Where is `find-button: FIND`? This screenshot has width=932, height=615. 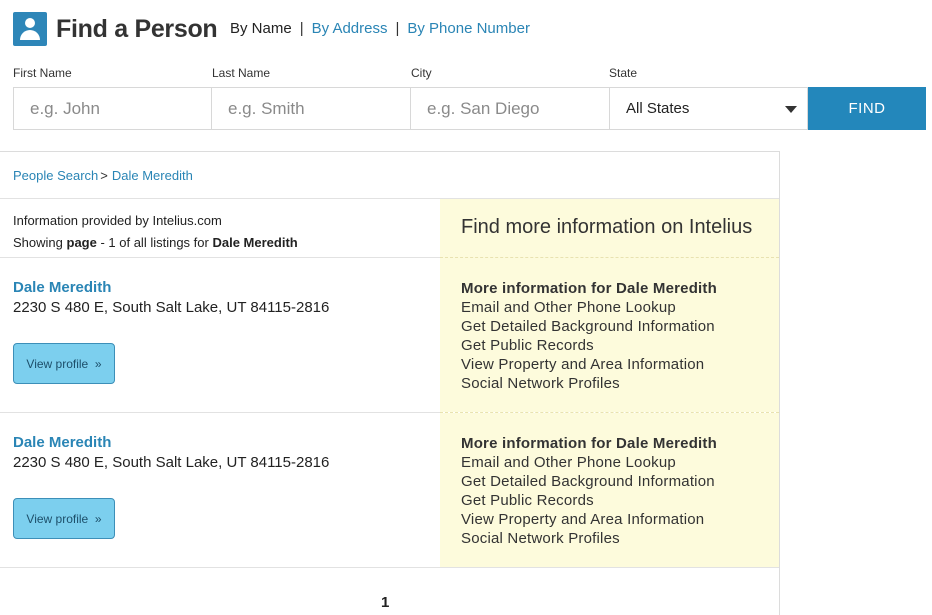
find-button: FIND is located at coordinates (867, 108).